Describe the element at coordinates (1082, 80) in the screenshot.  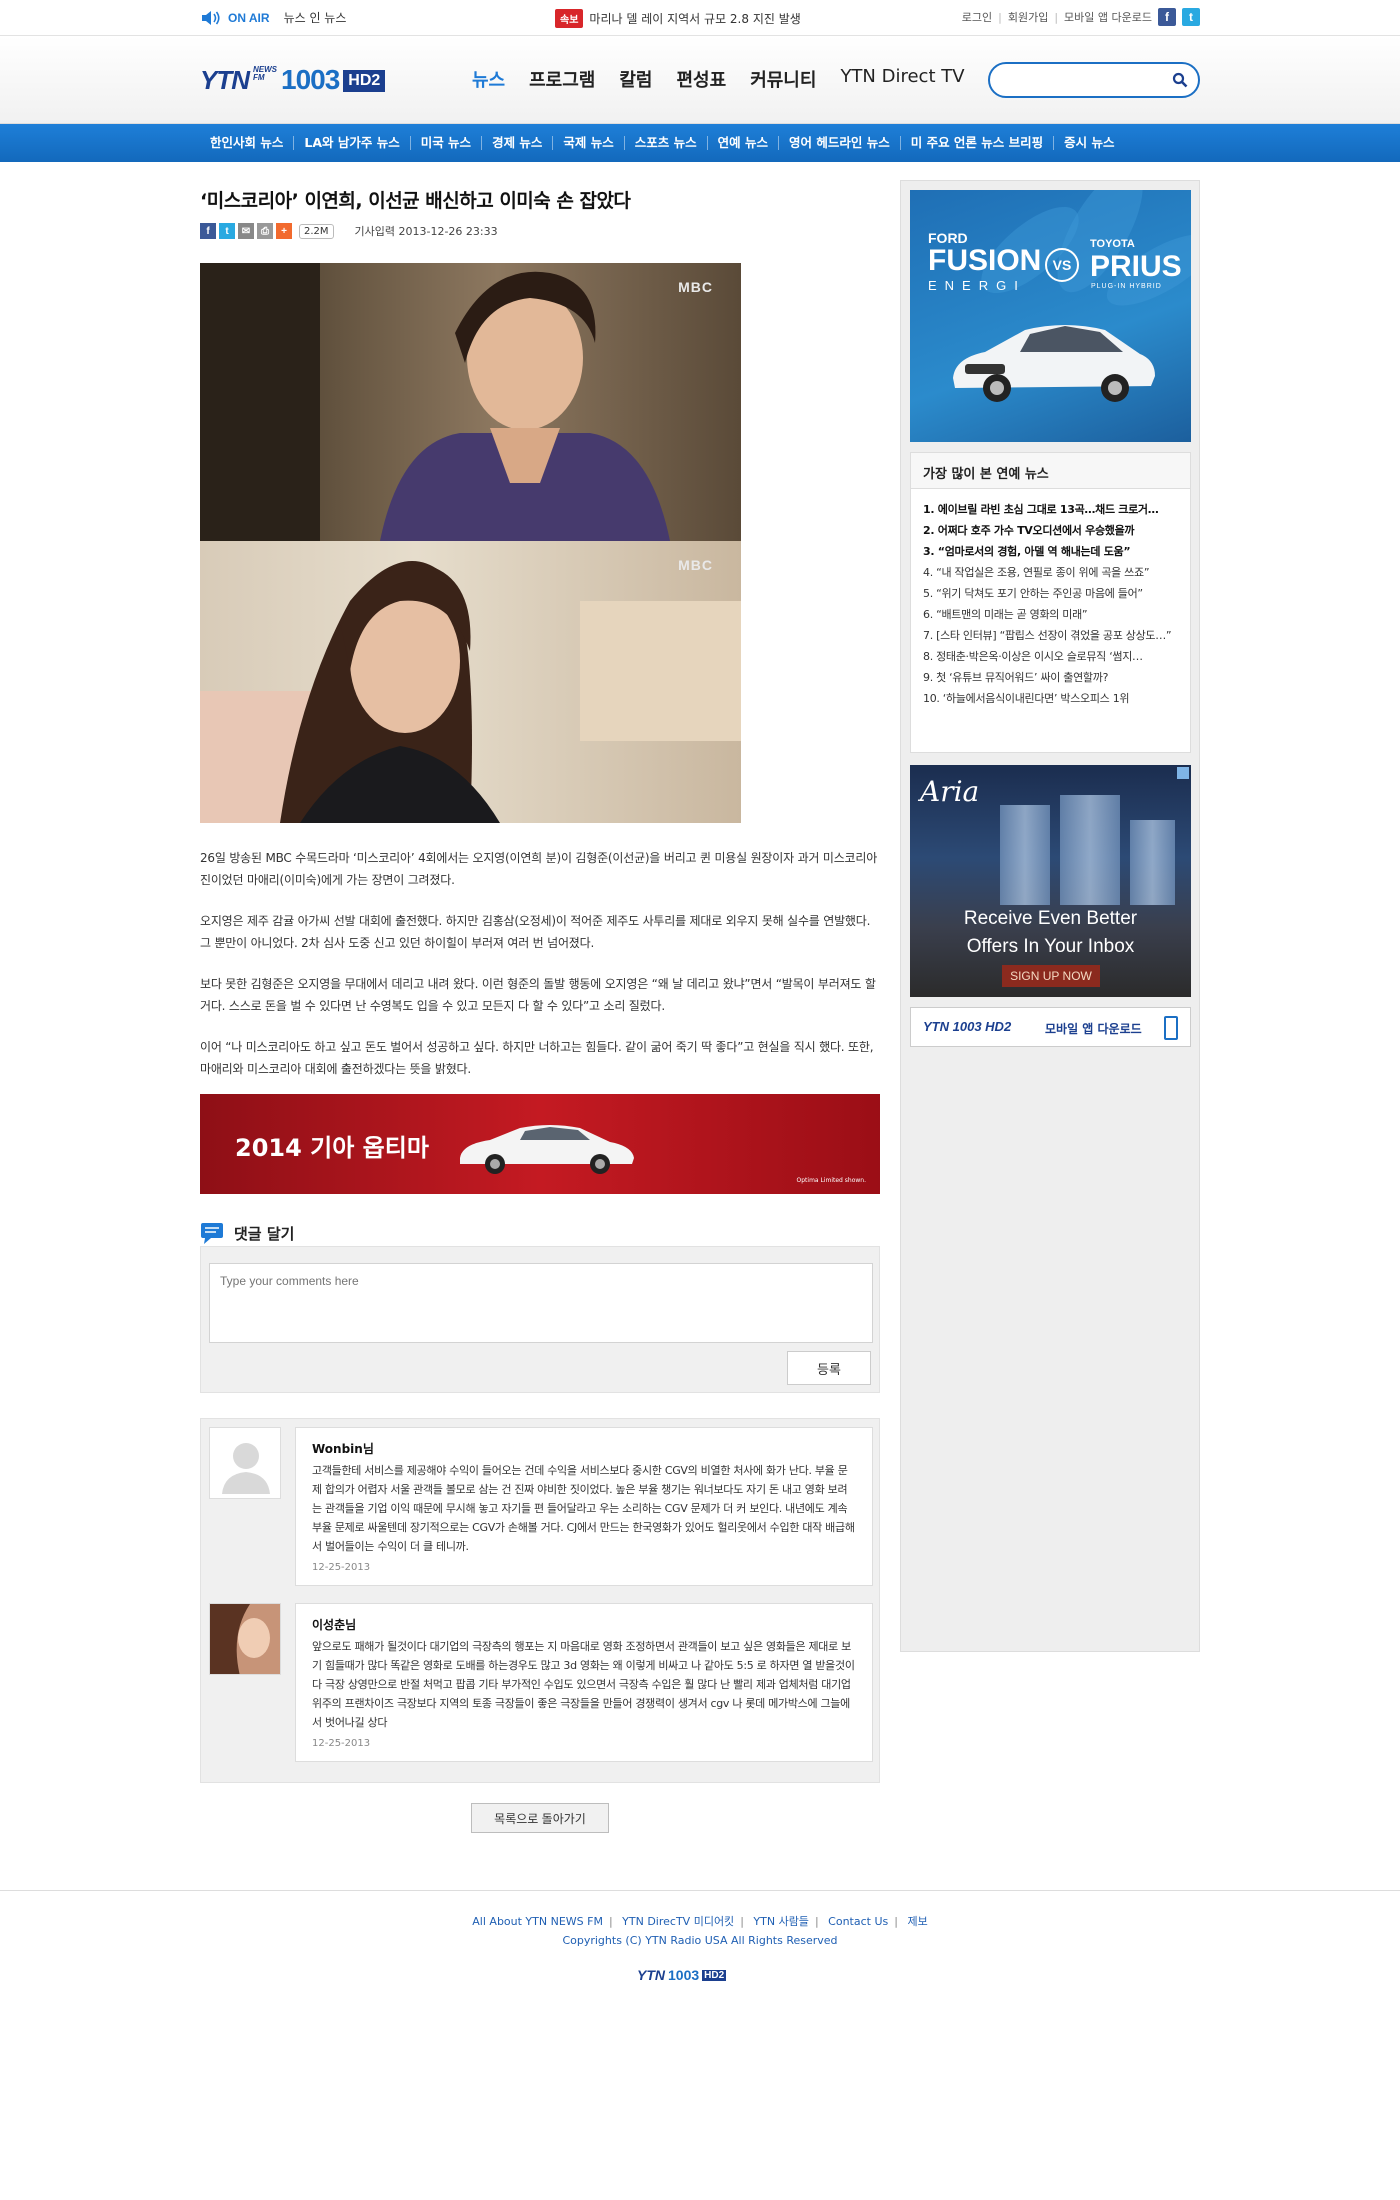
I see `search-input` at that location.